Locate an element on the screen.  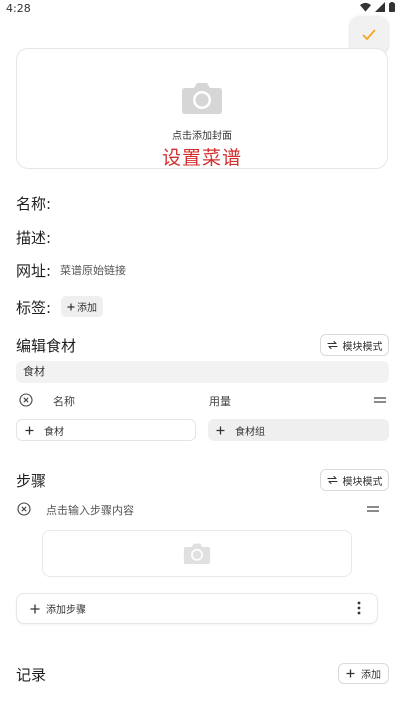
url-input: 菜谱原始链接 is located at coordinates (93, 270).